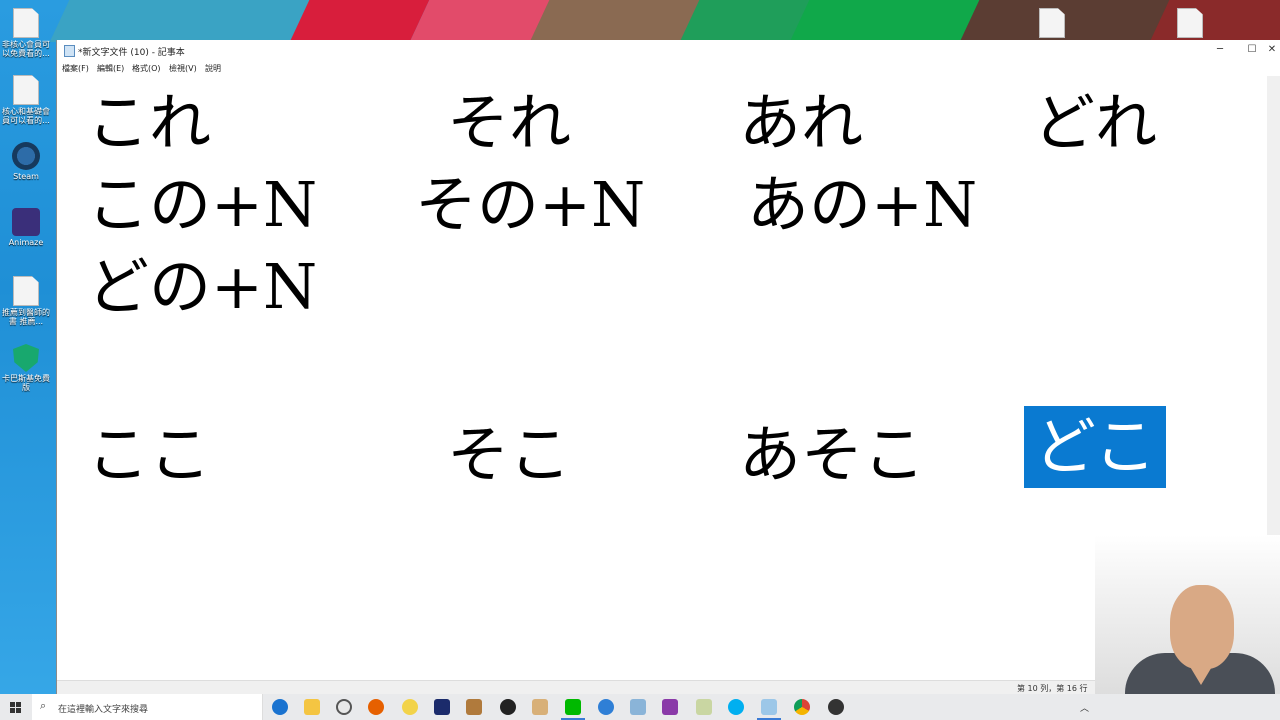 This screenshot has height=720, width=1280. I want to click on tray-chevron-up-icon: ︿, so click(1084, 707).